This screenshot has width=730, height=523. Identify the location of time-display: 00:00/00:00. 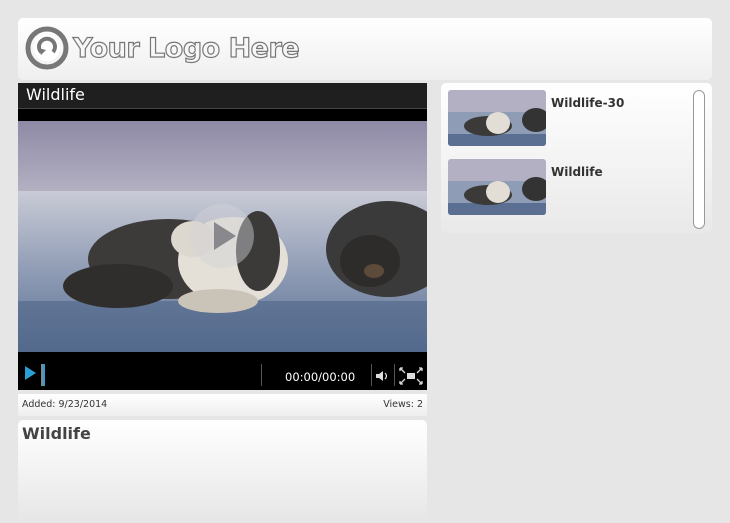
(320, 377).